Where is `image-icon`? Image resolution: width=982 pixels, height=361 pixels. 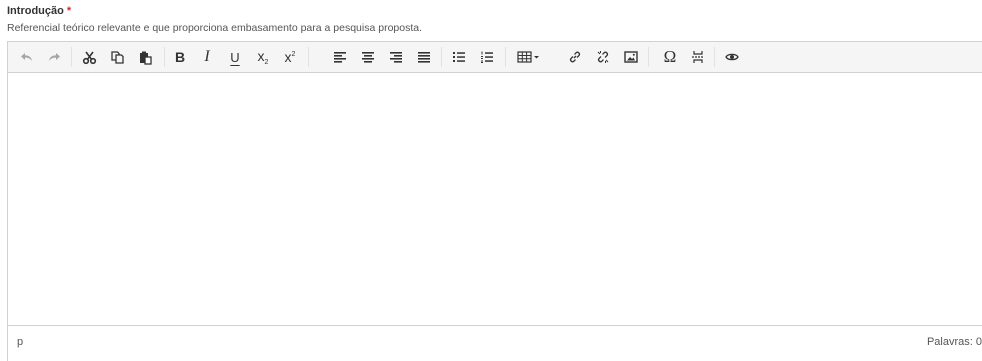
image-icon is located at coordinates (631, 57).